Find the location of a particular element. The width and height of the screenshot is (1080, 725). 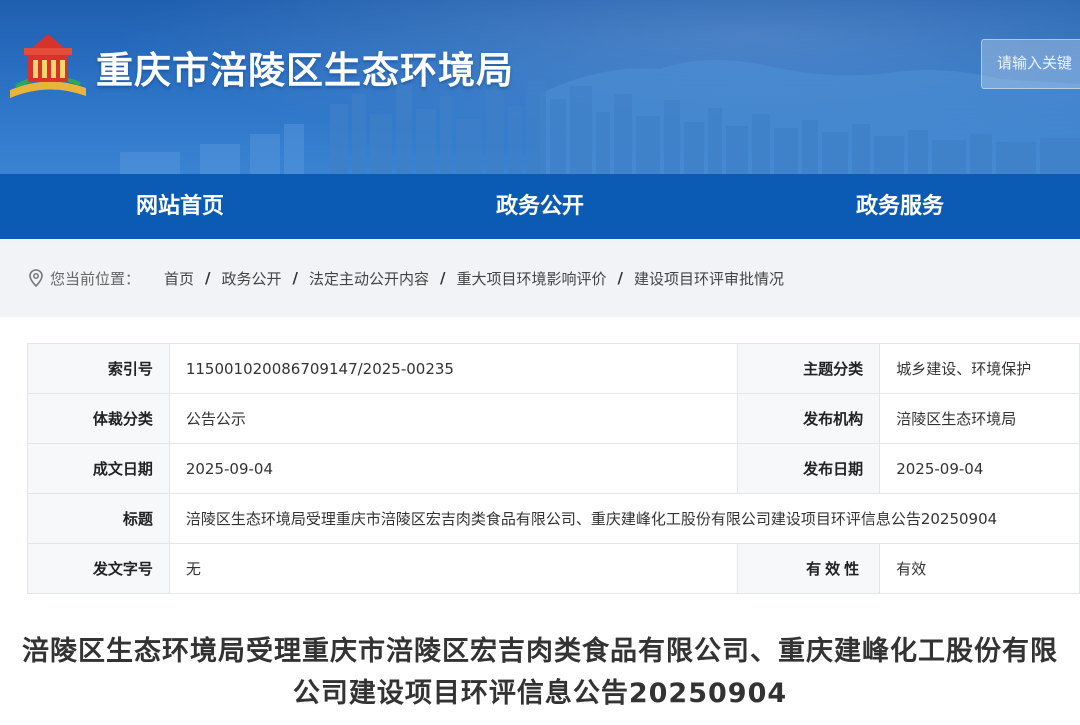

genre-value: 公告公示 is located at coordinates (453, 418).